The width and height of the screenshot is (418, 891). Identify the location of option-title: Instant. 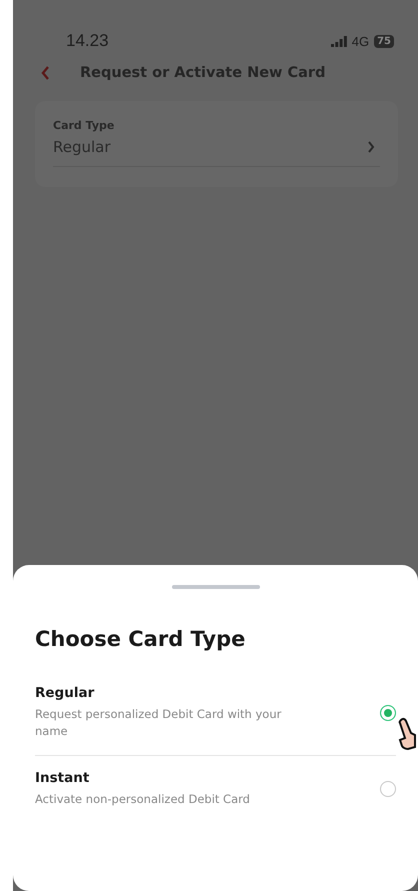
(62, 778).